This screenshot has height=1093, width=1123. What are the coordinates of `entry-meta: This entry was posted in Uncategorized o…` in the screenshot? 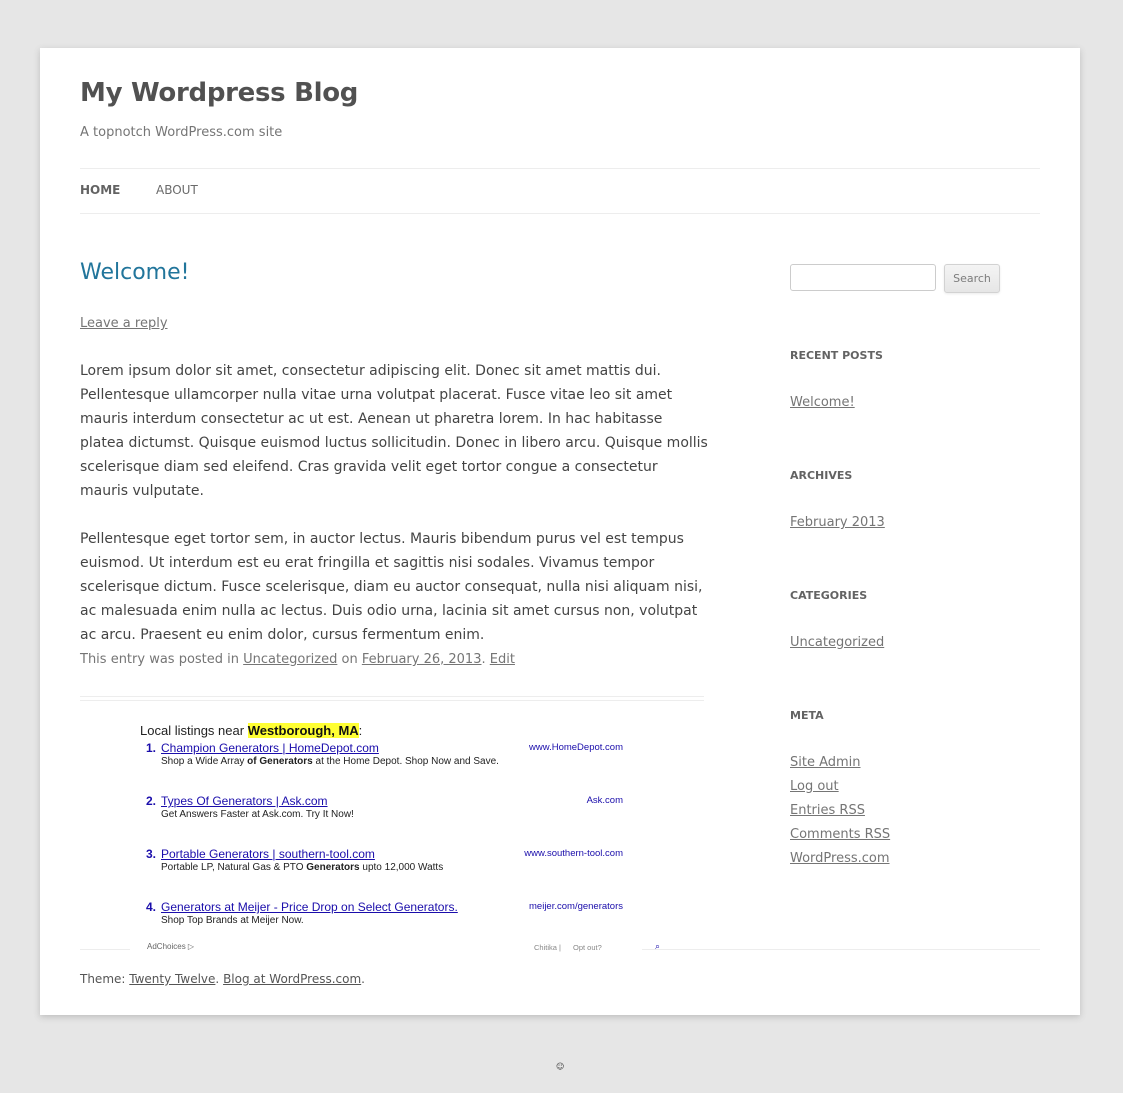 It's located at (297, 659).